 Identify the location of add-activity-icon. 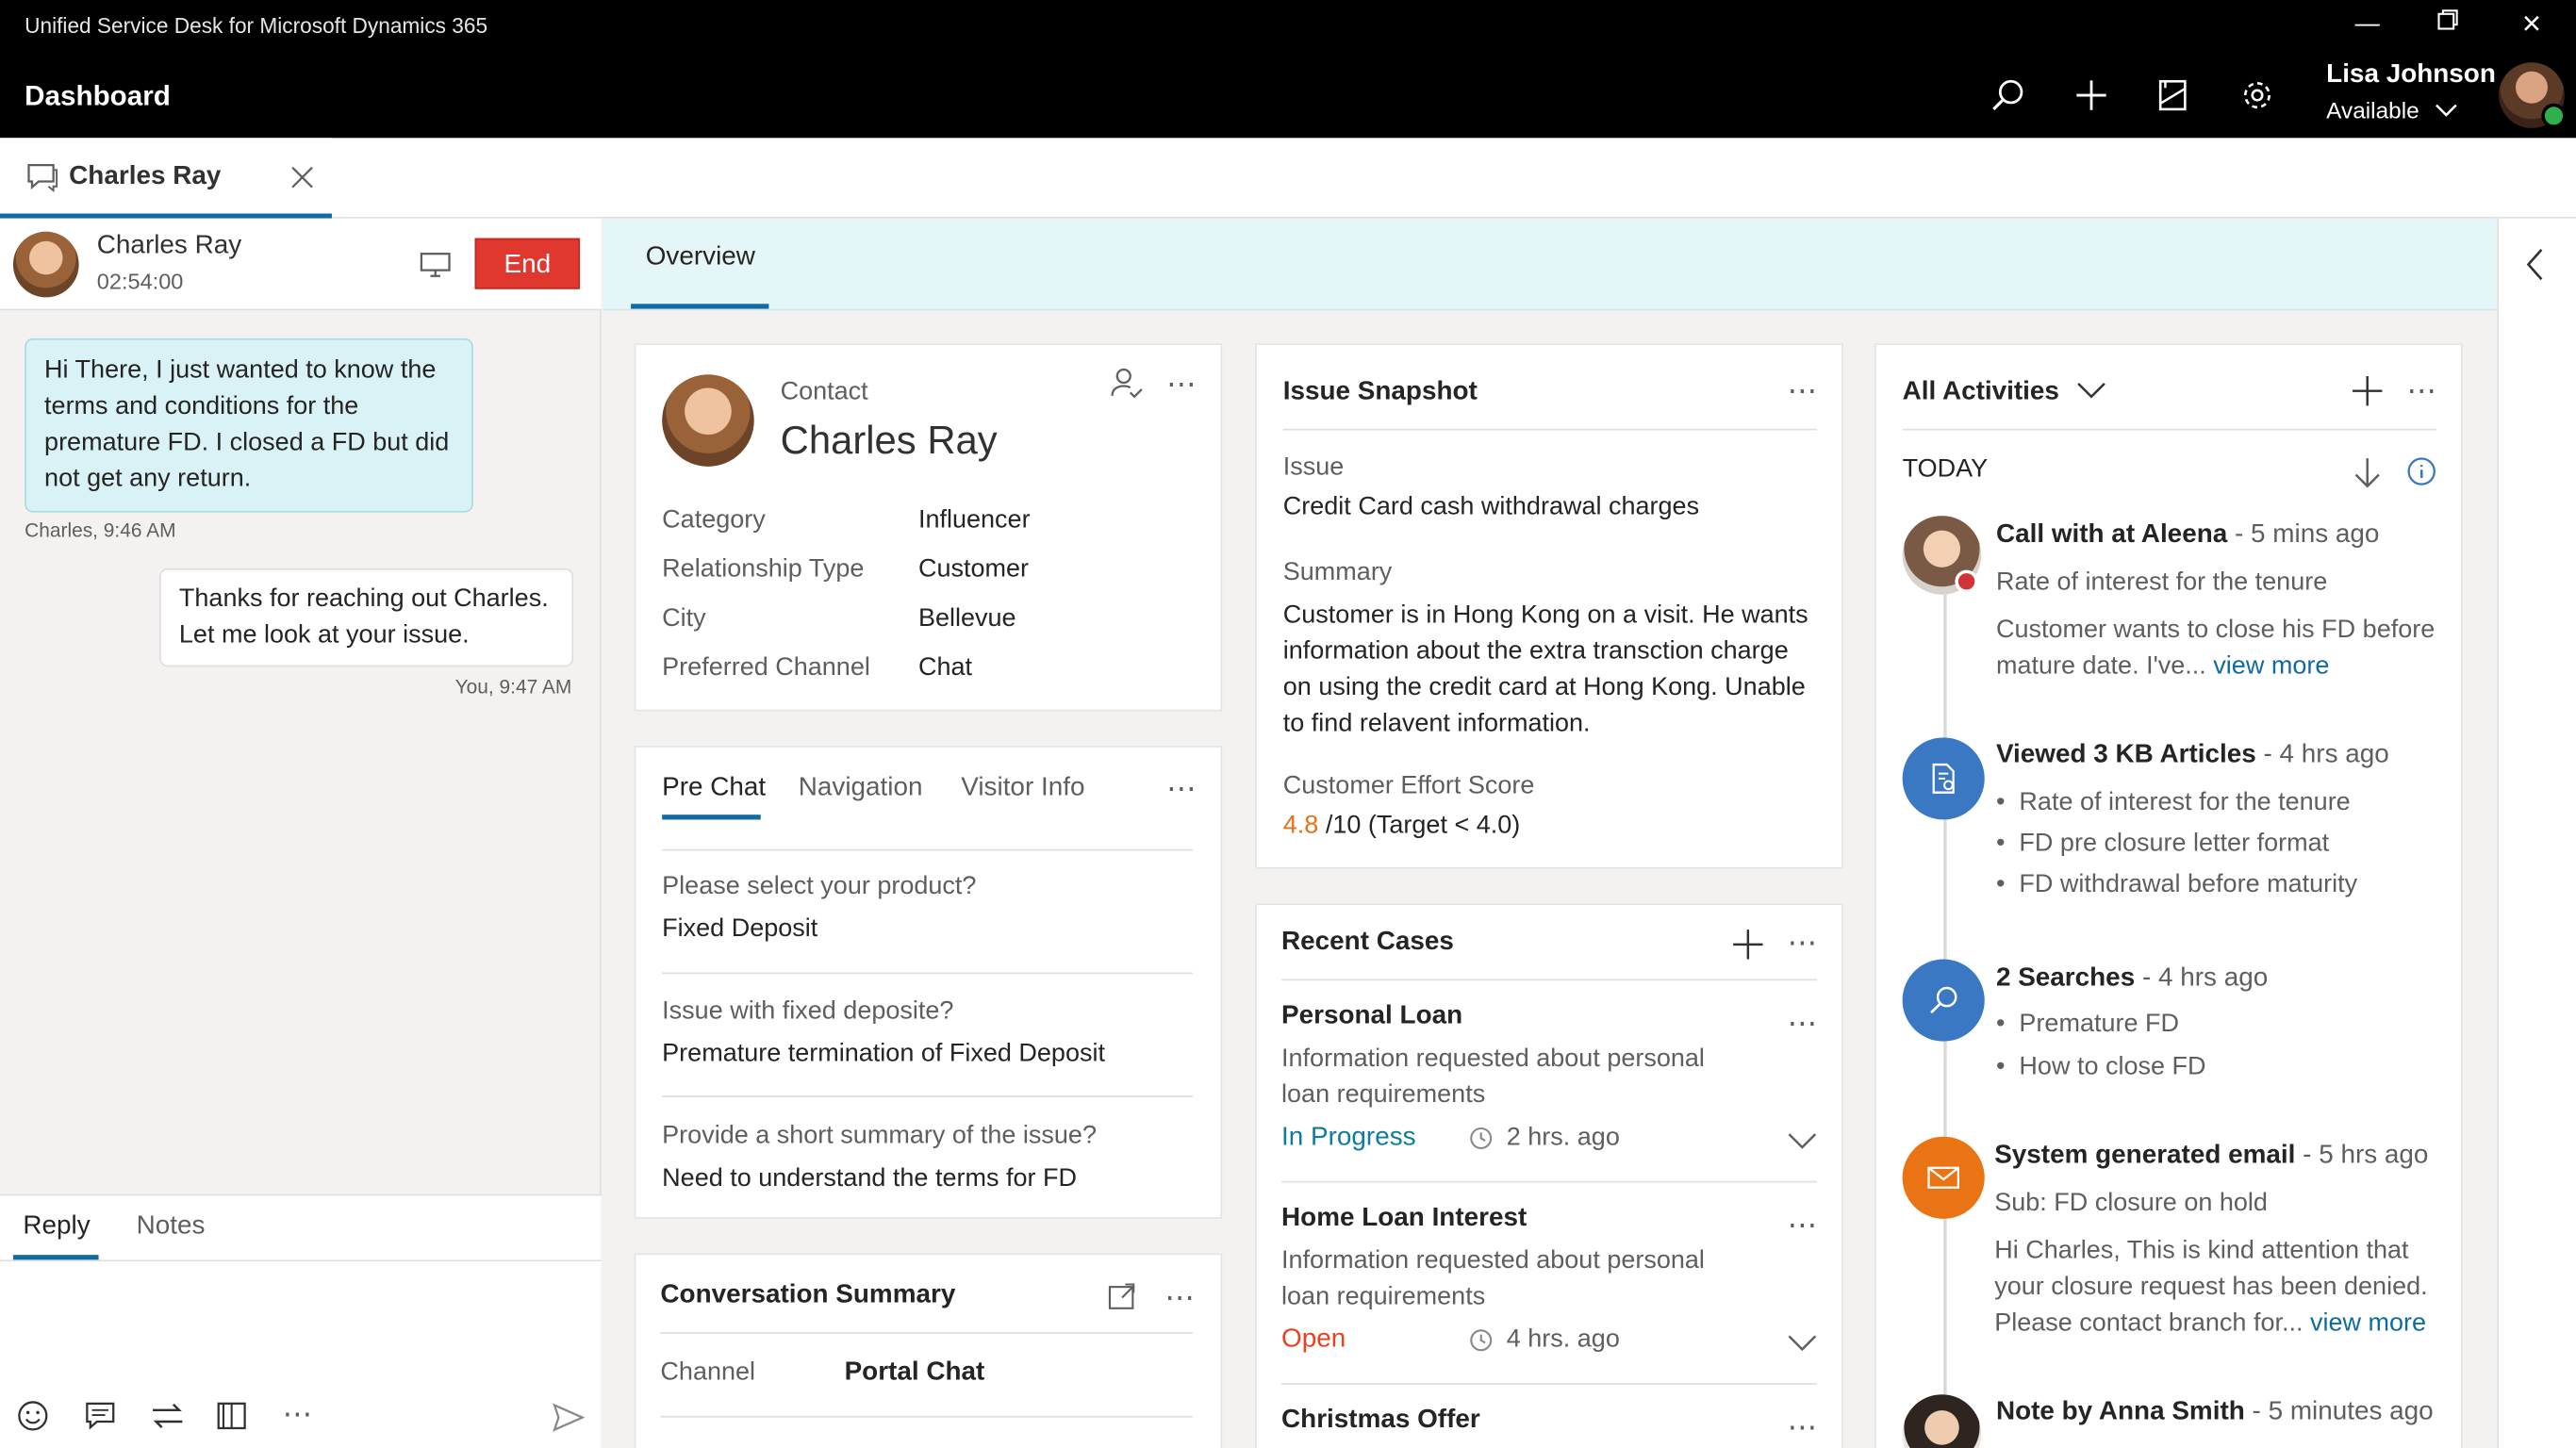
(2367, 395).